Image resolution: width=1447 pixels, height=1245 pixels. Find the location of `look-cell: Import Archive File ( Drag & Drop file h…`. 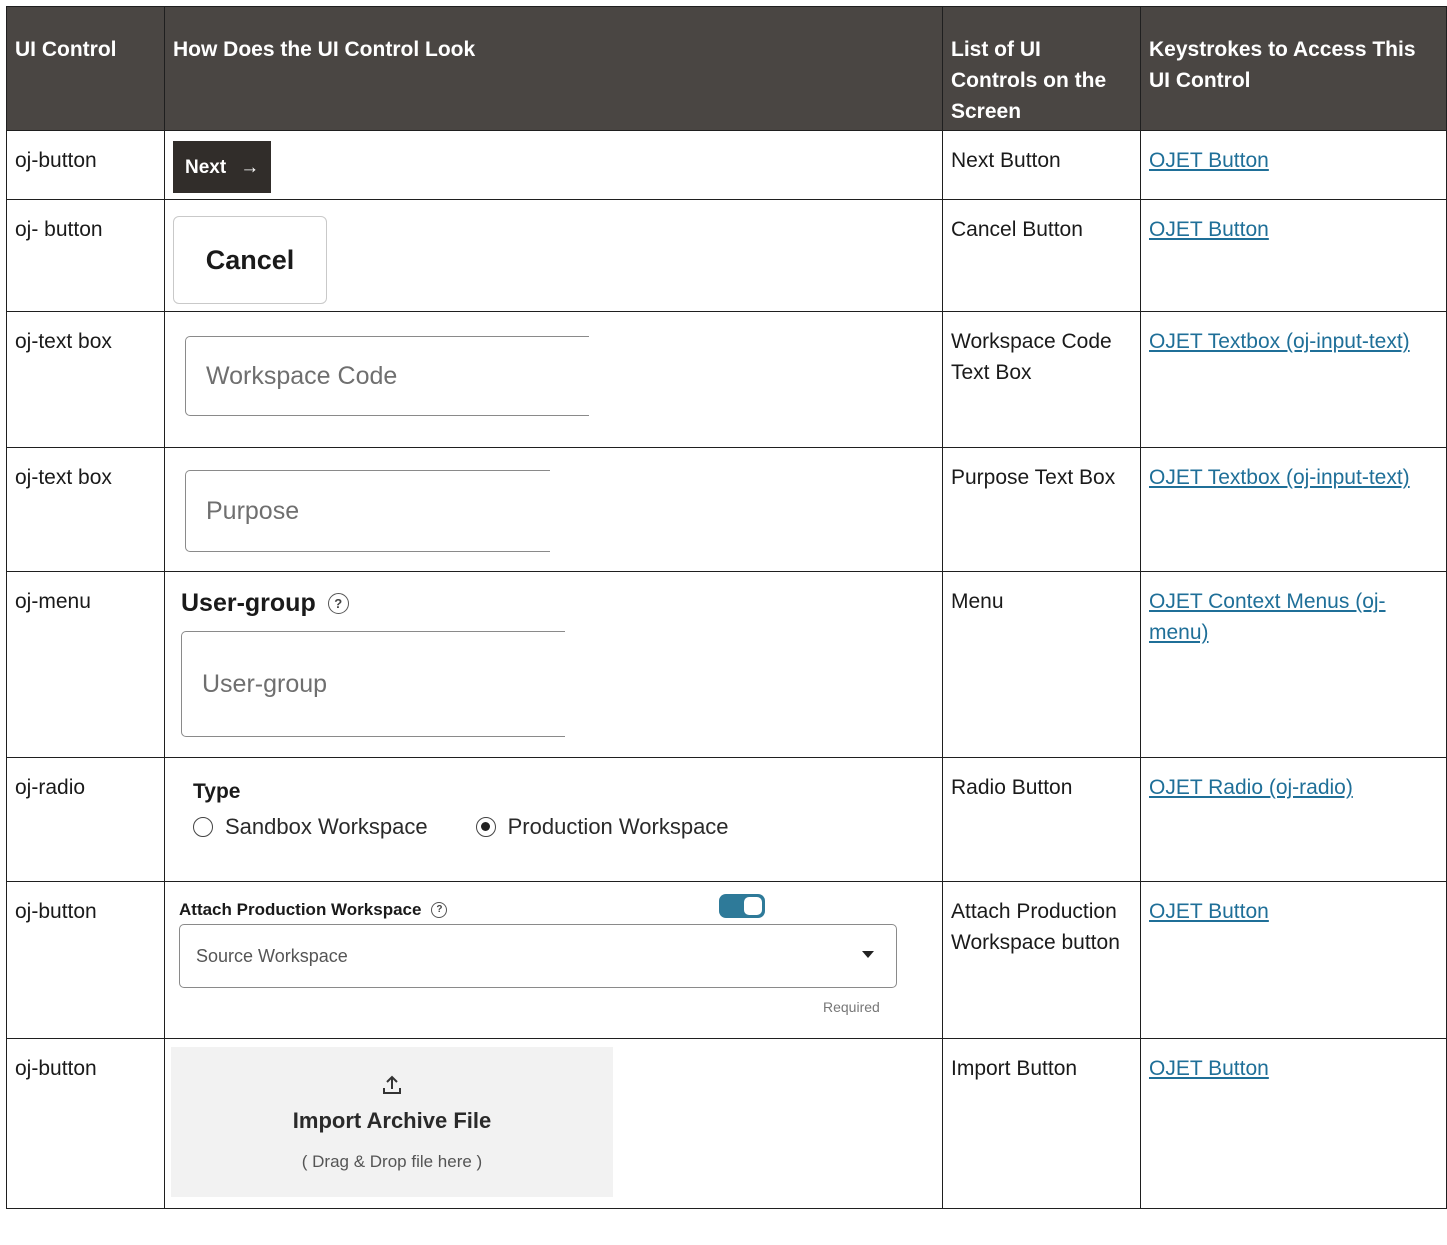

look-cell: Import Archive File ( Drag & Drop file h… is located at coordinates (553, 1123).